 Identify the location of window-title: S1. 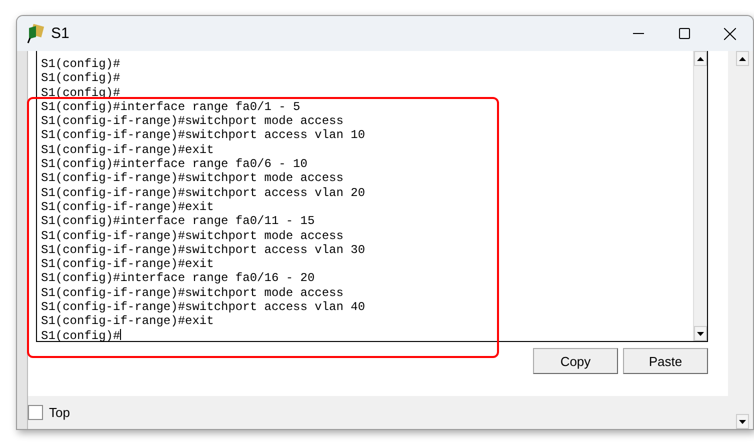
(60, 33).